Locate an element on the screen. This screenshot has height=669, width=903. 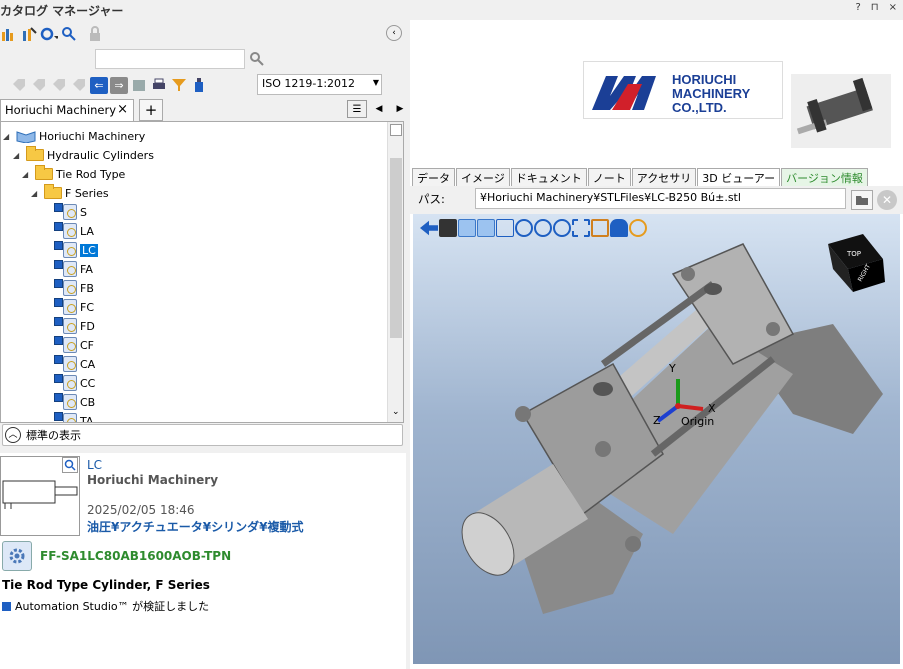
tree-node-leaf: S is located at coordinates (70, 212).